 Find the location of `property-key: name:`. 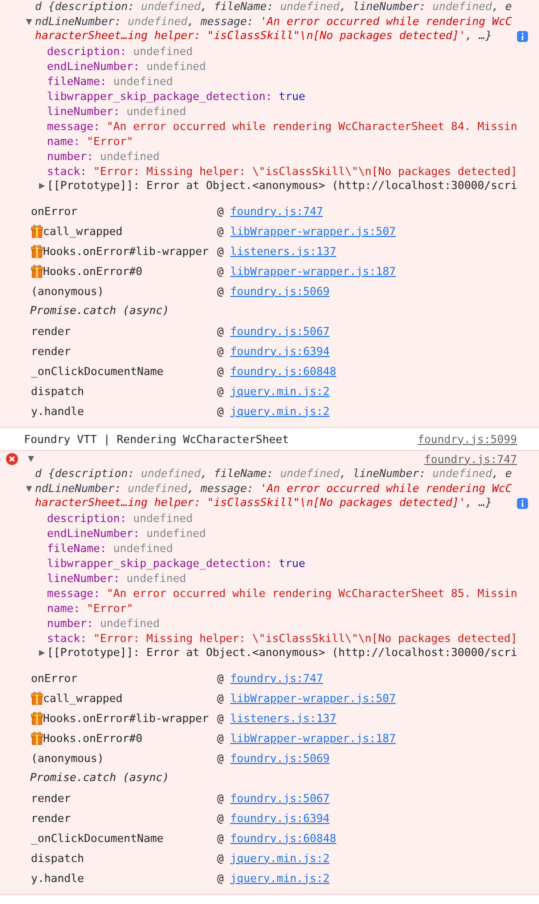

property-key: name: is located at coordinates (63, 141).